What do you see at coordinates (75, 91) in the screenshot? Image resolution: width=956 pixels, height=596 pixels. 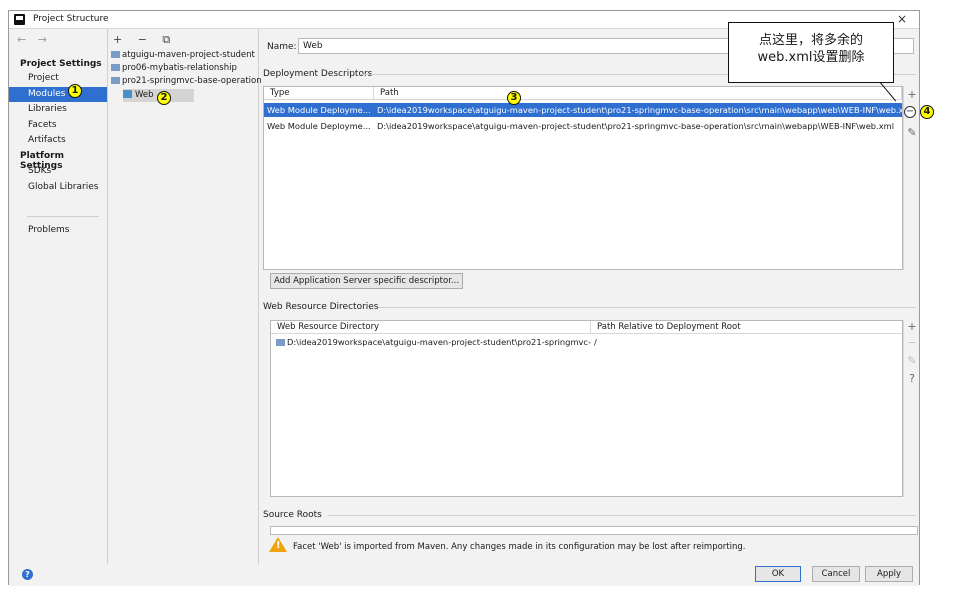 I see `step-badge-1: 1` at bounding box center [75, 91].